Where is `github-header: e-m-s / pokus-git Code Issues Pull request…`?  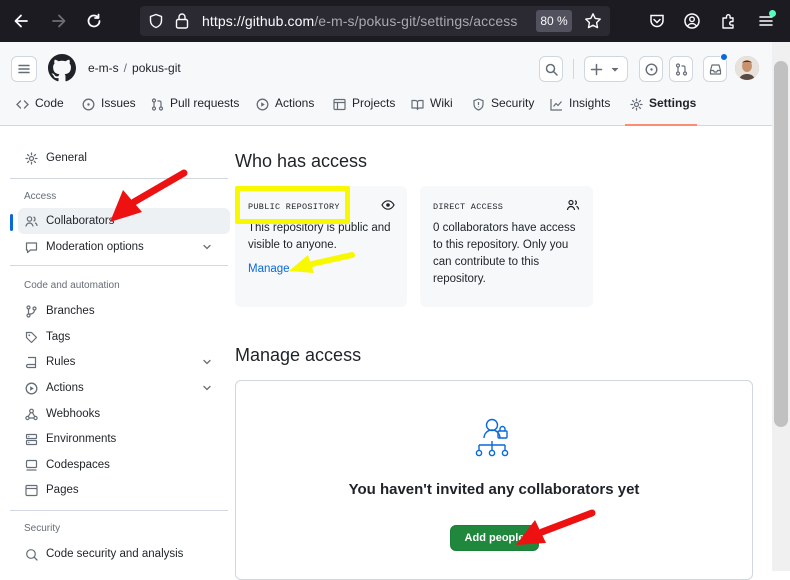
github-header: e-m-s / pokus-git Code Issues Pull request… is located at coordinates (386, 84).